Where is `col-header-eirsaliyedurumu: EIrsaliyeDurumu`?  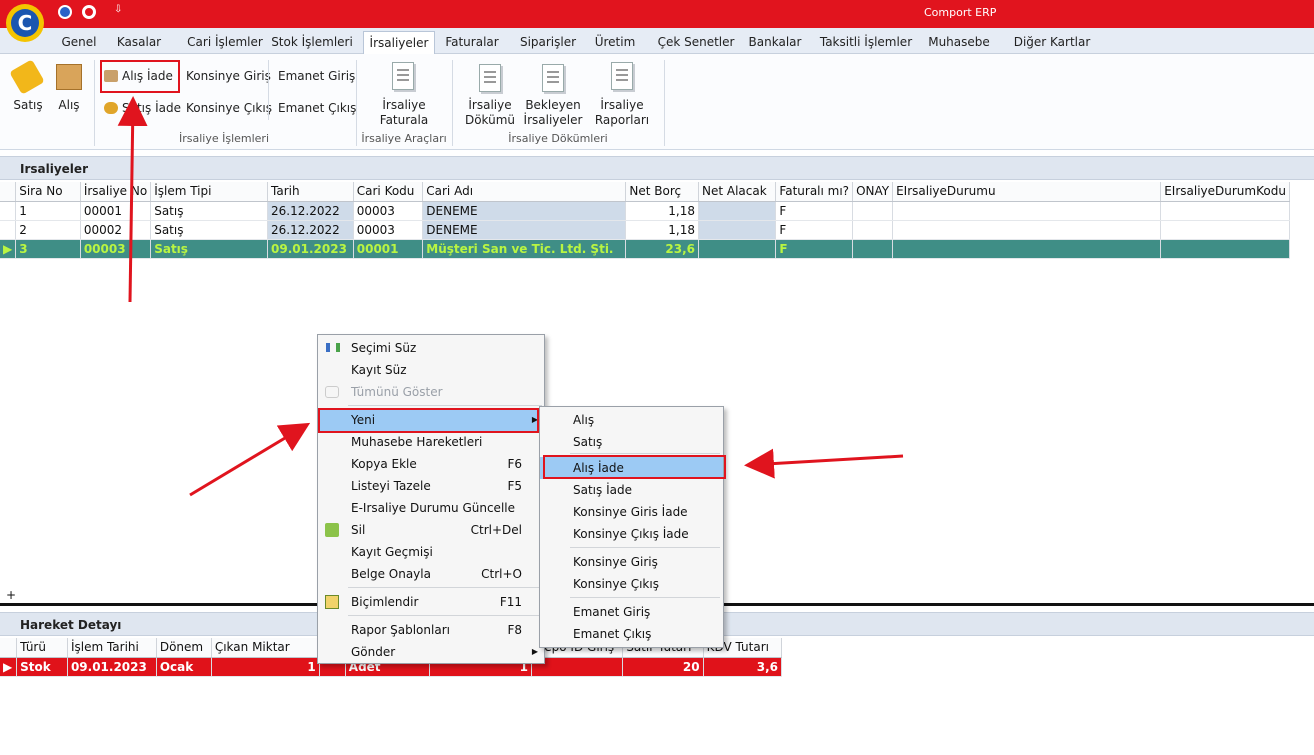 col-header-eirsaliyedurumu: EIrsaliyeDurumu is located at coordinates (1027, 192).